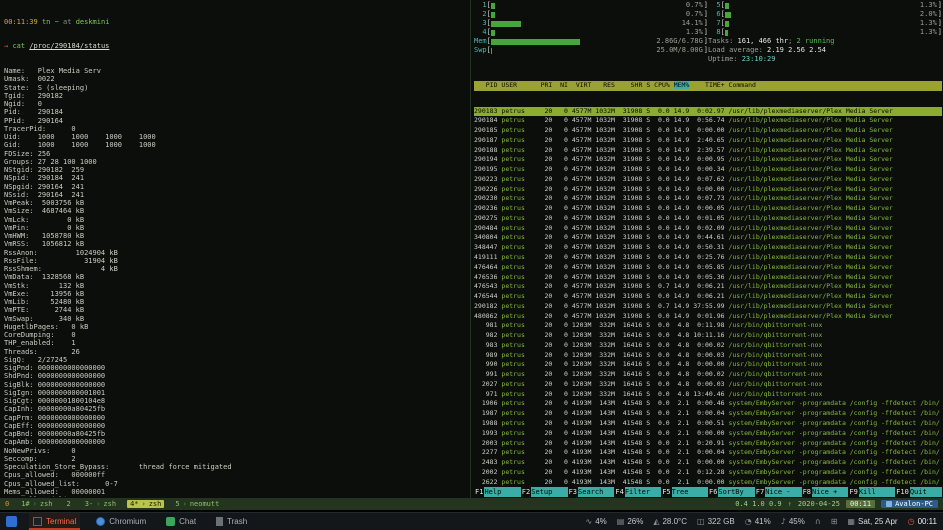  Describe the element at coordinates (918, 492) in the screenshot. I see `fkey-quit: F10 Quit` at that location.